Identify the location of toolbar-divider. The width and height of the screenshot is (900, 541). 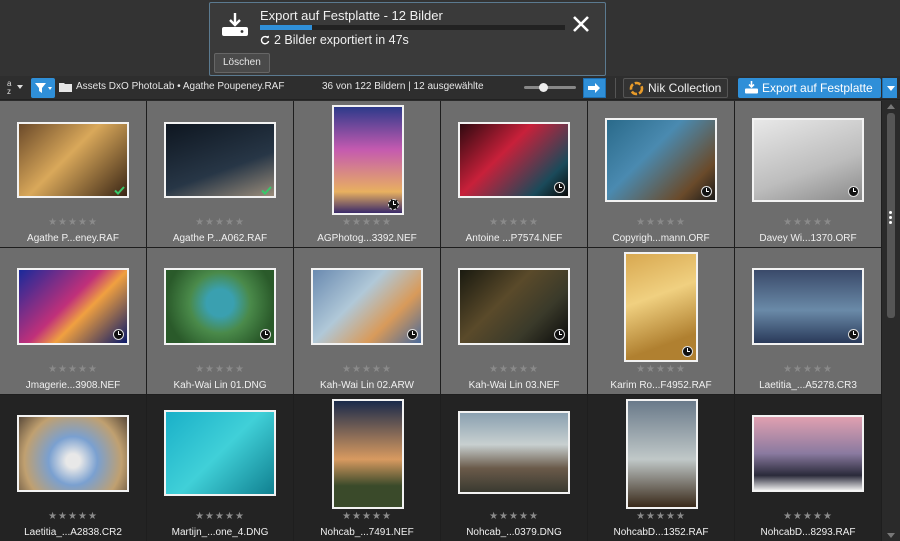
(615, 88).